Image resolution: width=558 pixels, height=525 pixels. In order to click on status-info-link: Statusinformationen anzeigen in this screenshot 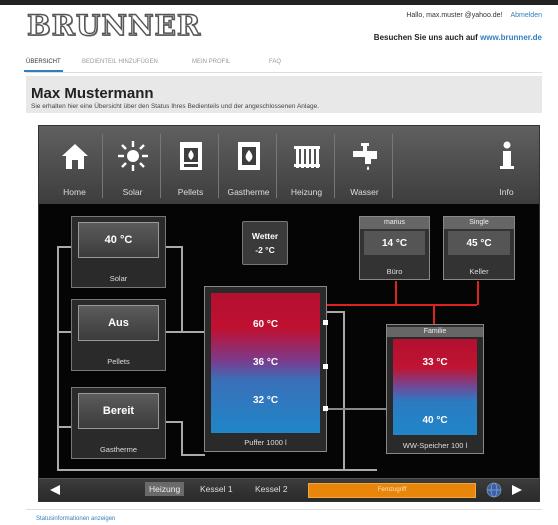, I will do `click(75, 519)`.